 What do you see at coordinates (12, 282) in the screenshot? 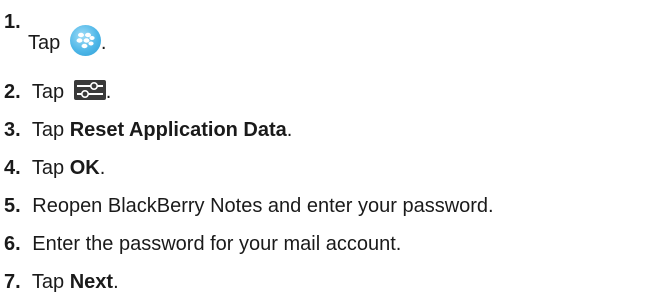
I see `step-number: 7.` at bounding box center [12, 282].